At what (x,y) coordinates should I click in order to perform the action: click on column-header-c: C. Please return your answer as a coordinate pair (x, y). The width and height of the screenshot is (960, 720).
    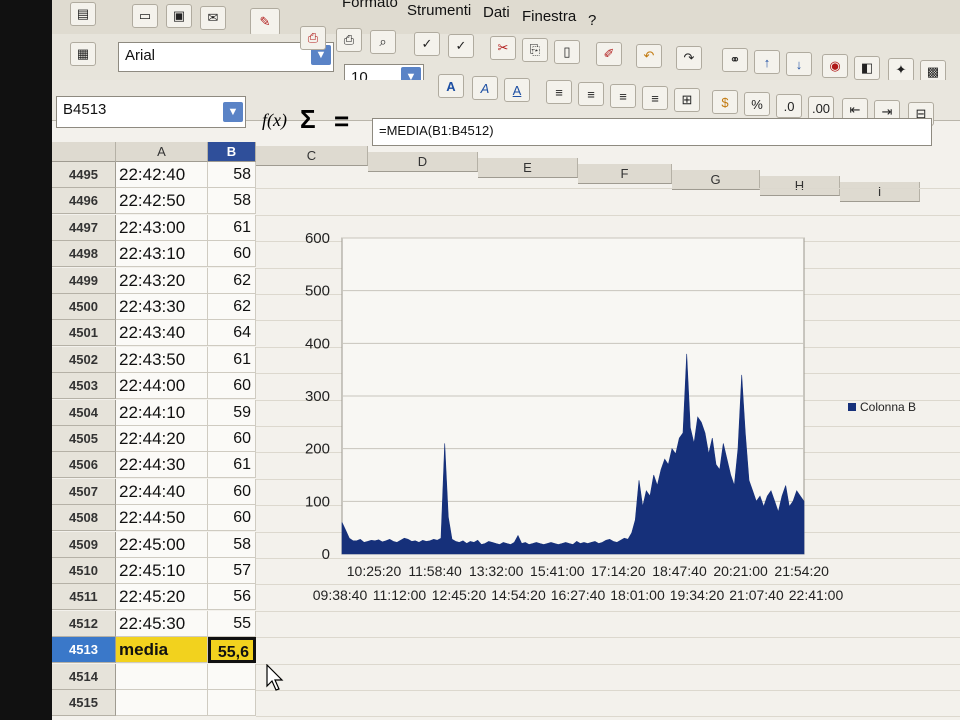
    Looking at the image, I should click on (312, 156).